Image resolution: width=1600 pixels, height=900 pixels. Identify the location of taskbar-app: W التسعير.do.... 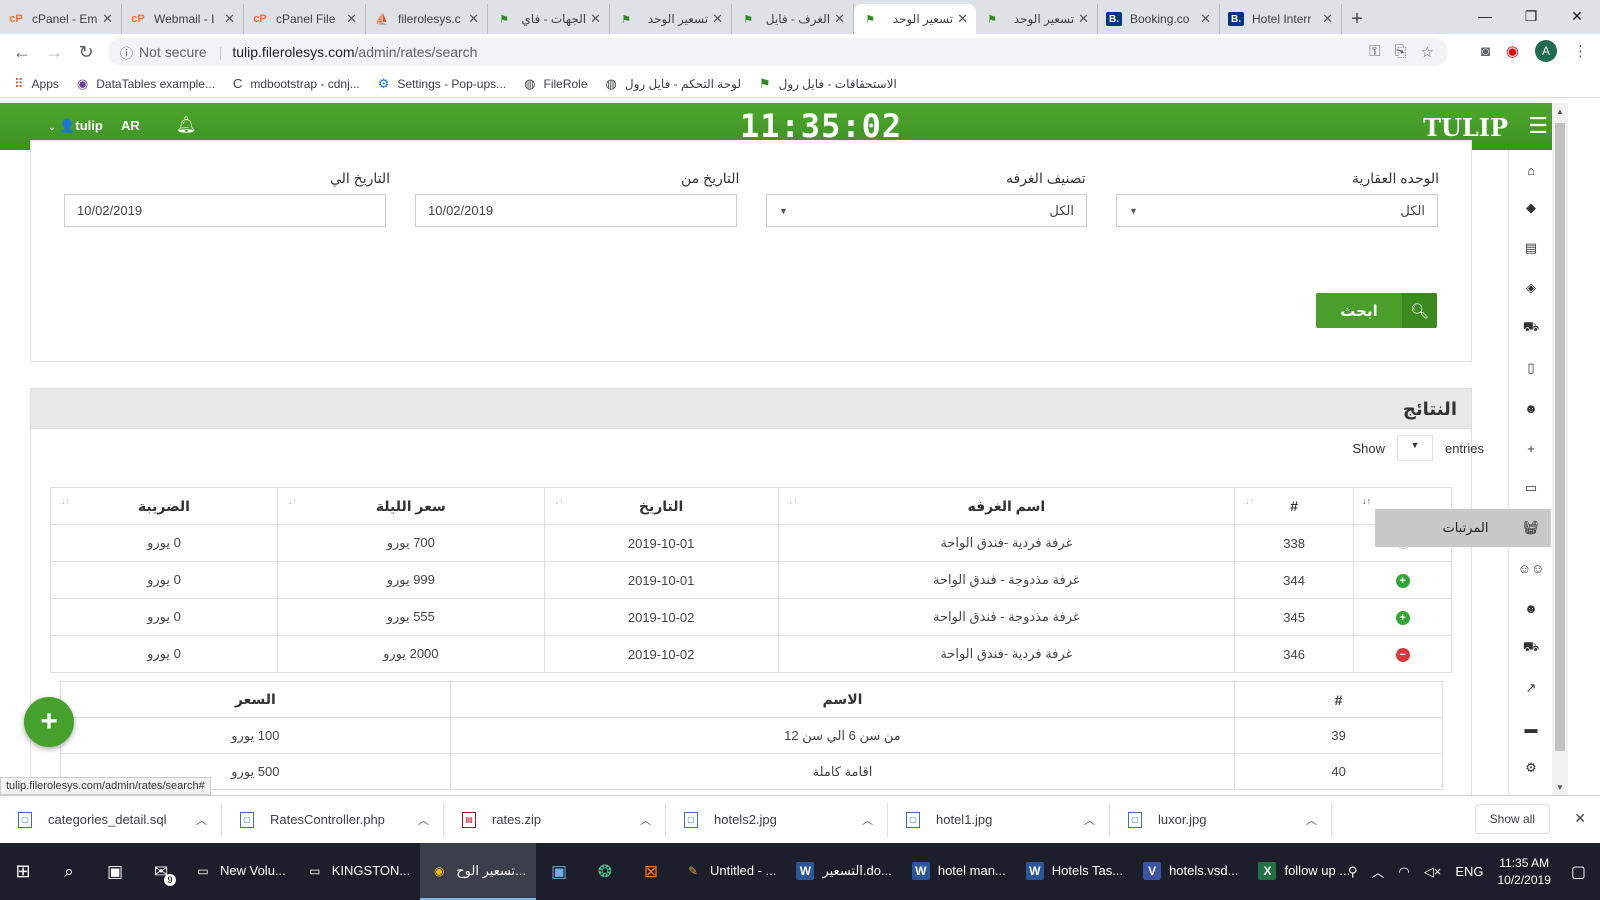
(843, 871).